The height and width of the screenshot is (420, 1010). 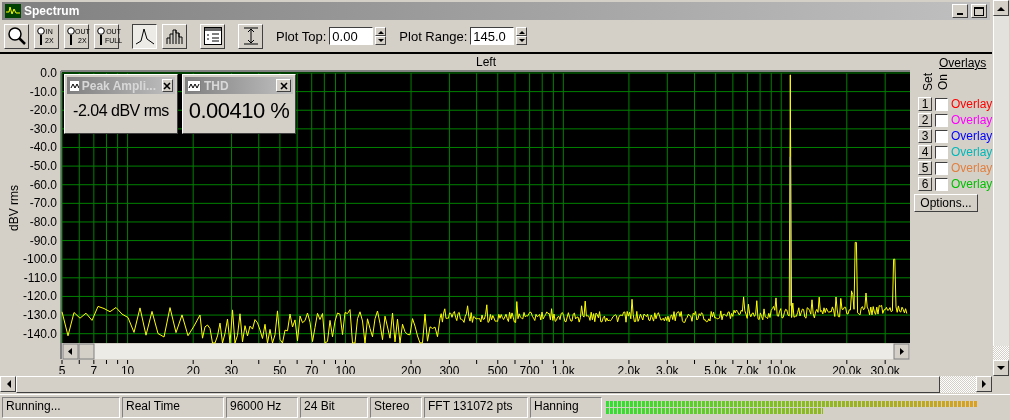 What do you see at coordinates (216, 85) in the screenshot?
I see `readout-title: THD` at bounding box center [216, 85].